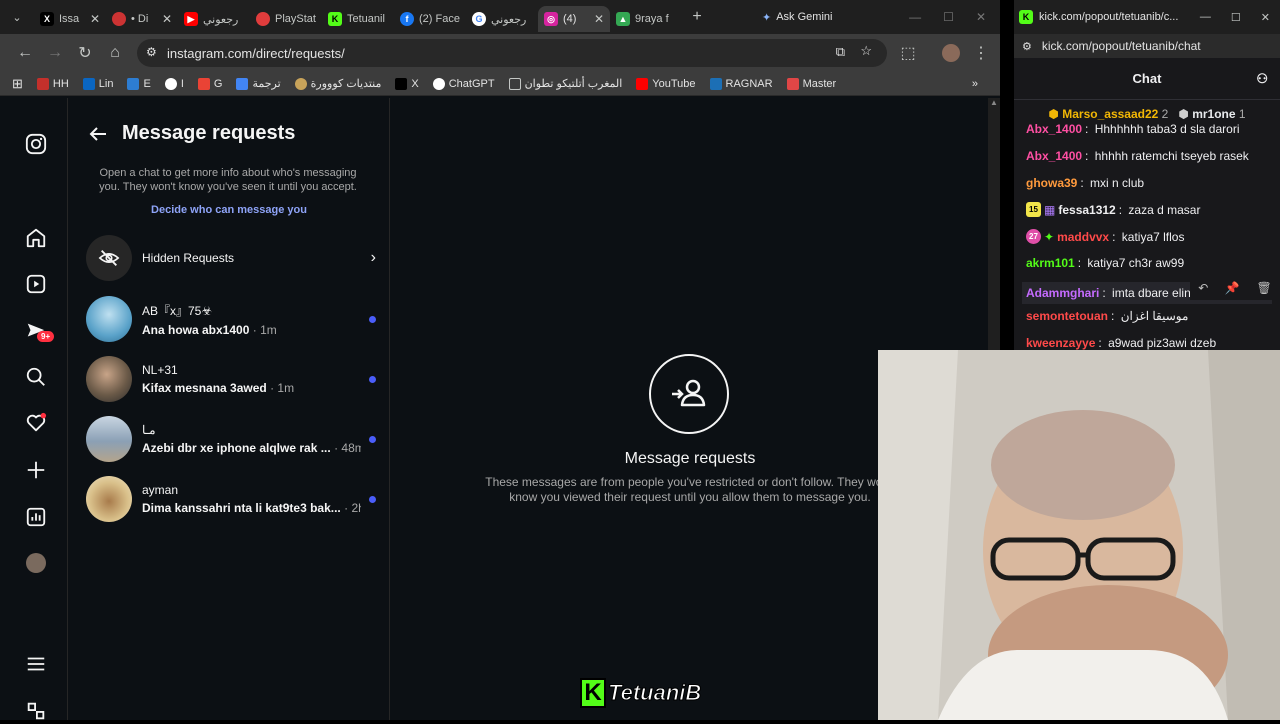 The width and height of the screenshot is (1280, 724). What do you see at coordinates (463, 83) in the screenshot?
I see `bookmark-item: ChatGPT` at bounding box center [463, 83].